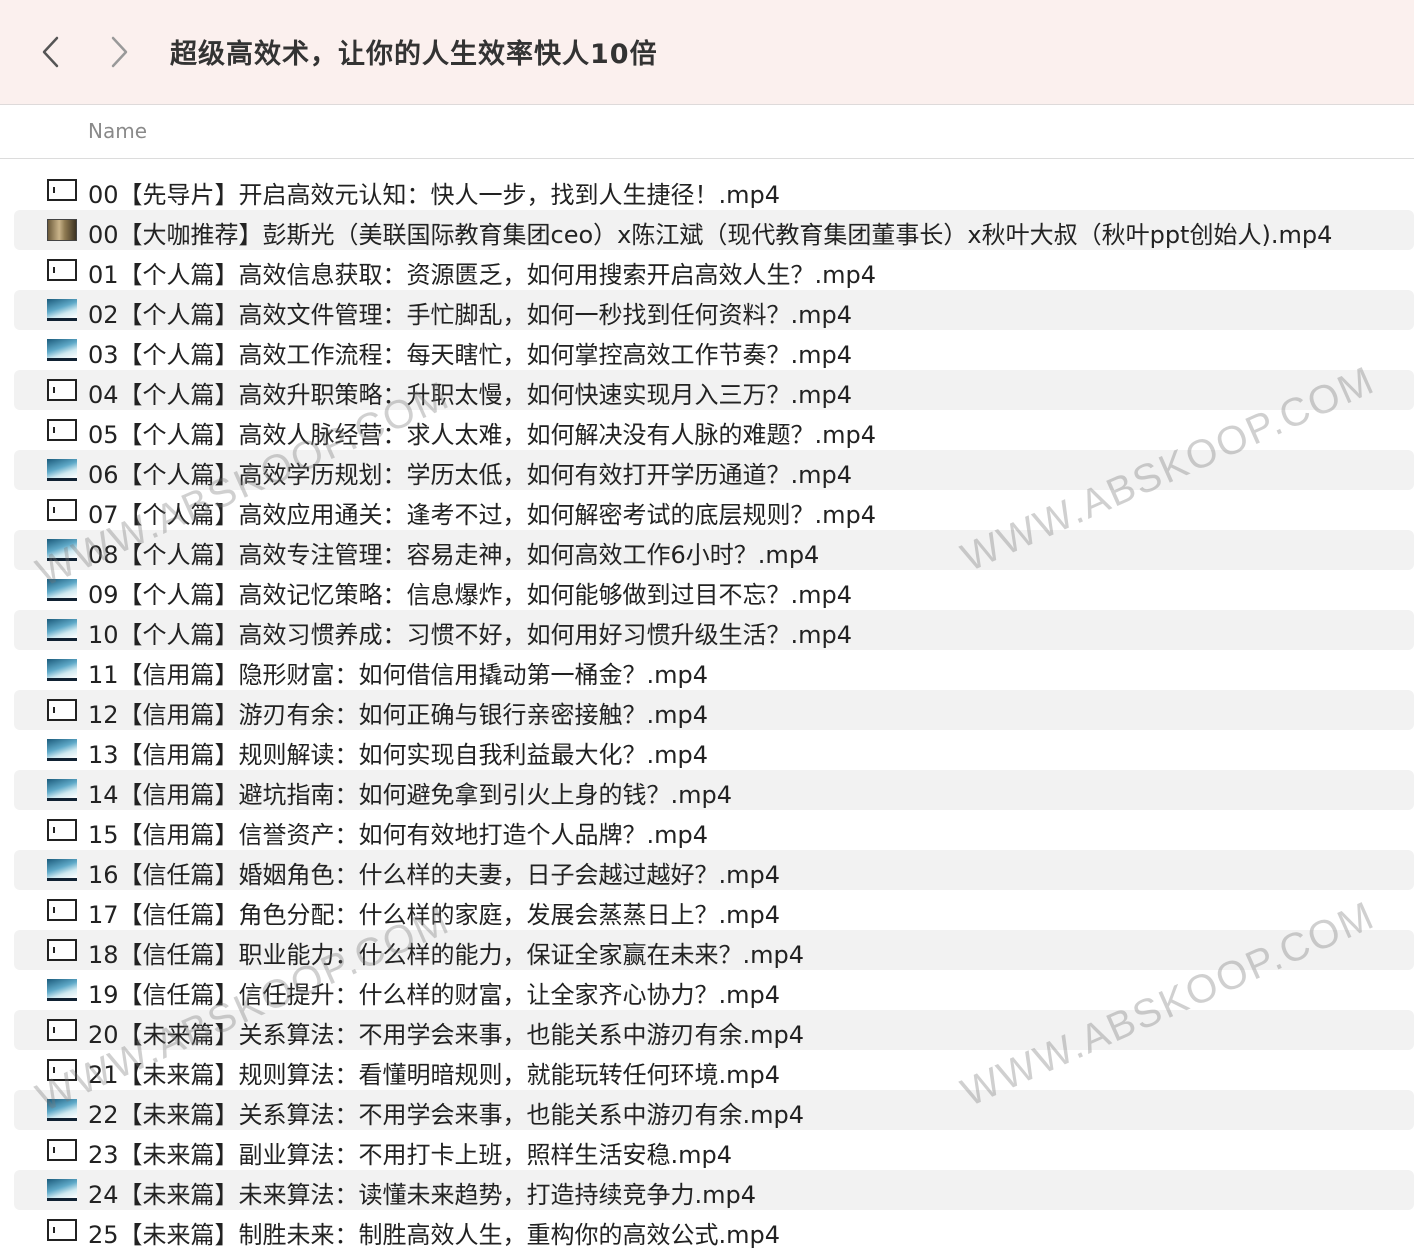 The width and height of the screenshot is (1414, 1254). I want to click on file-name: 11【信用篇】隐形财富：如何借信用撬动第一桶金？.mp4, so click(398, 675).